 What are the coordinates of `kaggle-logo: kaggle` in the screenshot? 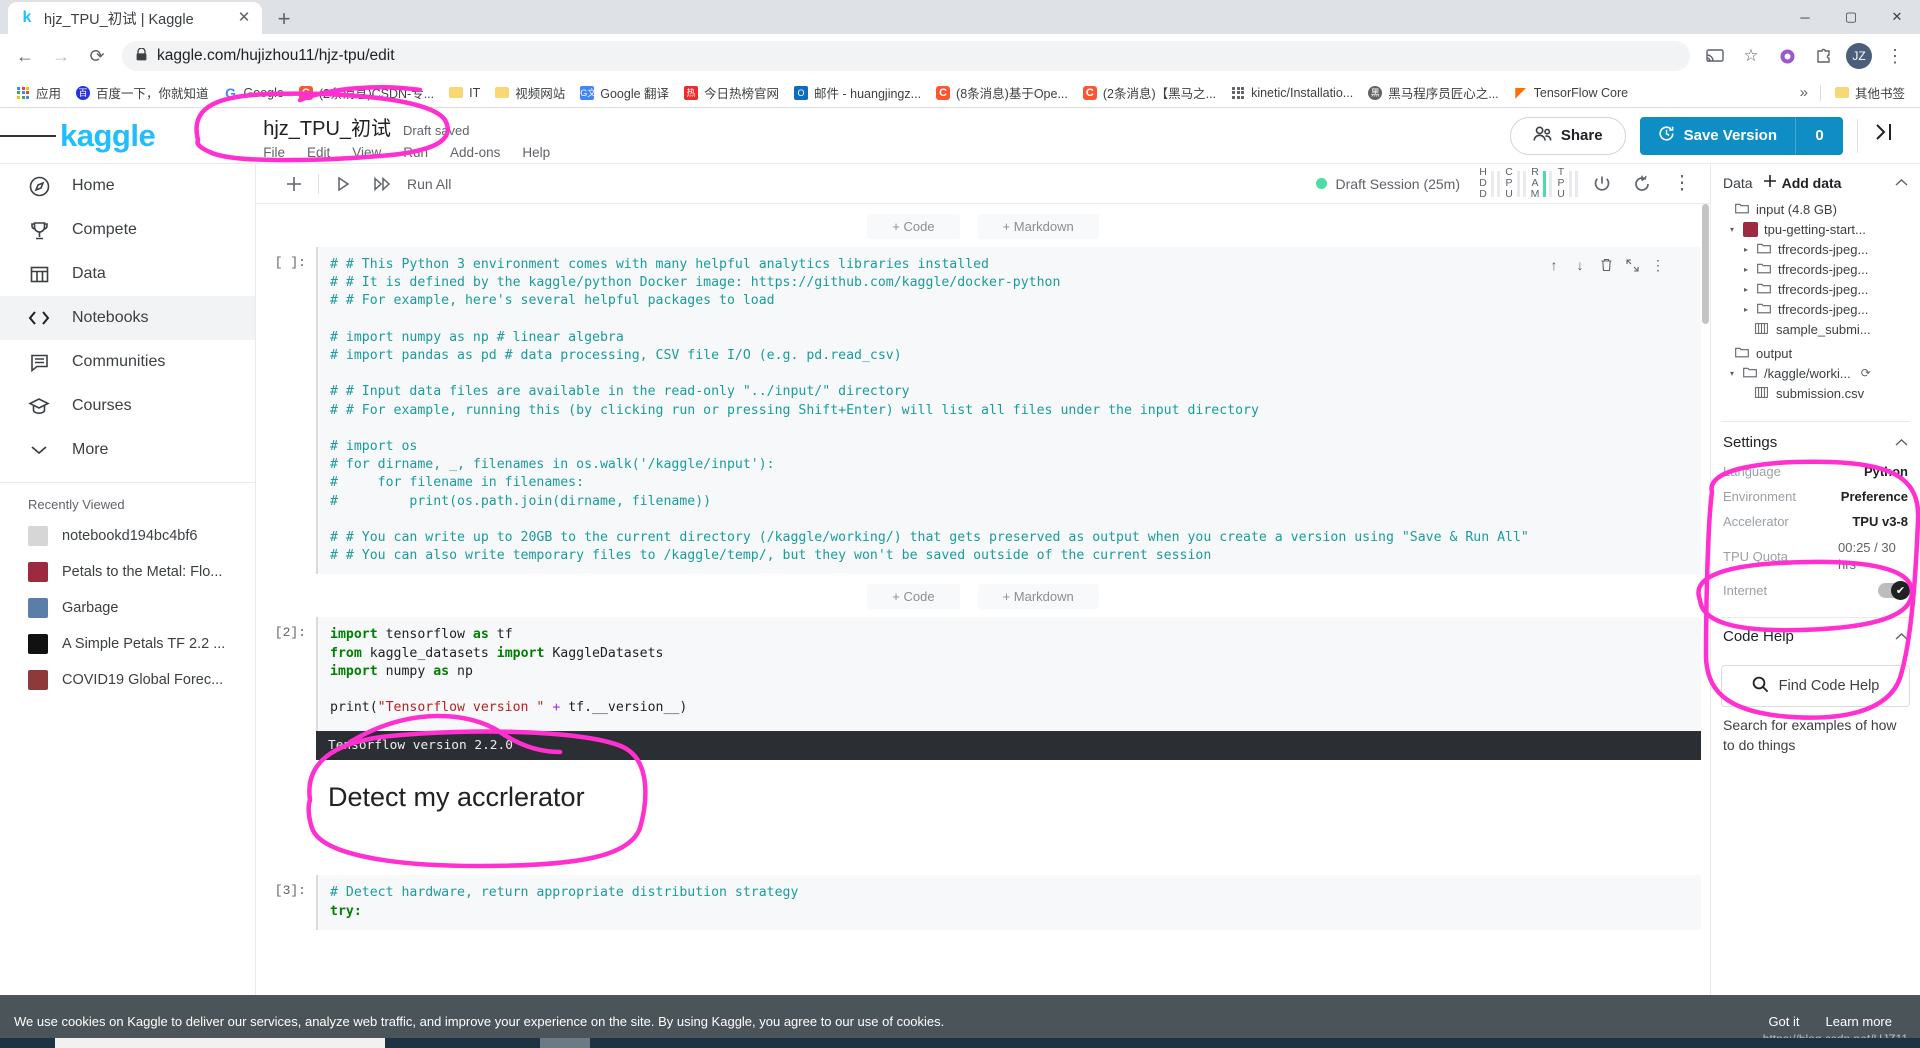 It's located at (108, 136).